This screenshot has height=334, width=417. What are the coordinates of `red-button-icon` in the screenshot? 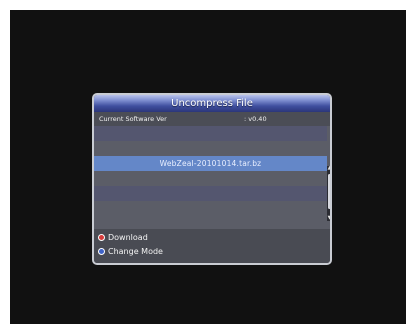 It's located at (101, 237).